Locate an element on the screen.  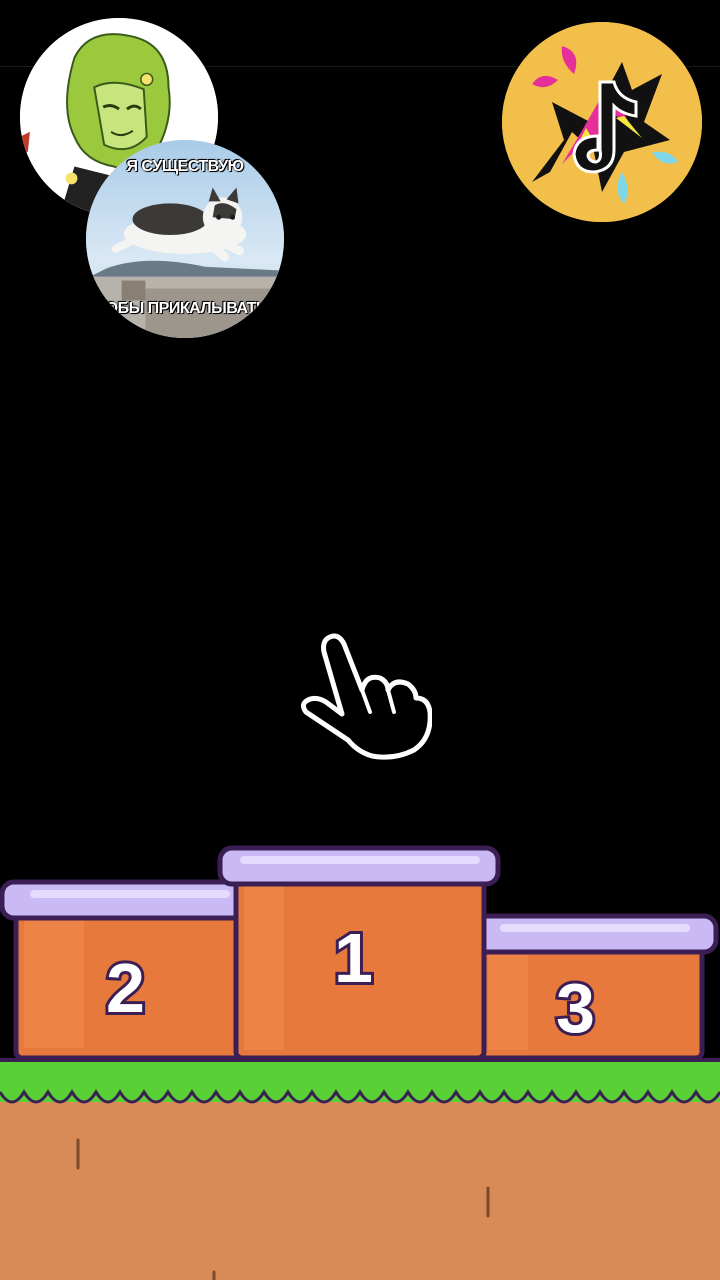
tiktok-logo-icon is located at coordinates (602, 122).